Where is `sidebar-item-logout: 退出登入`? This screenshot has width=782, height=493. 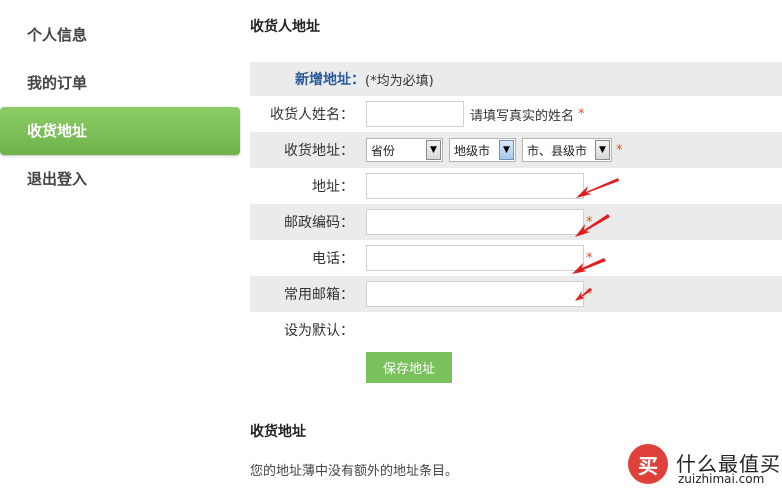 sidebar-item-logout: 退出登入 is located at coordinates (120, 179).